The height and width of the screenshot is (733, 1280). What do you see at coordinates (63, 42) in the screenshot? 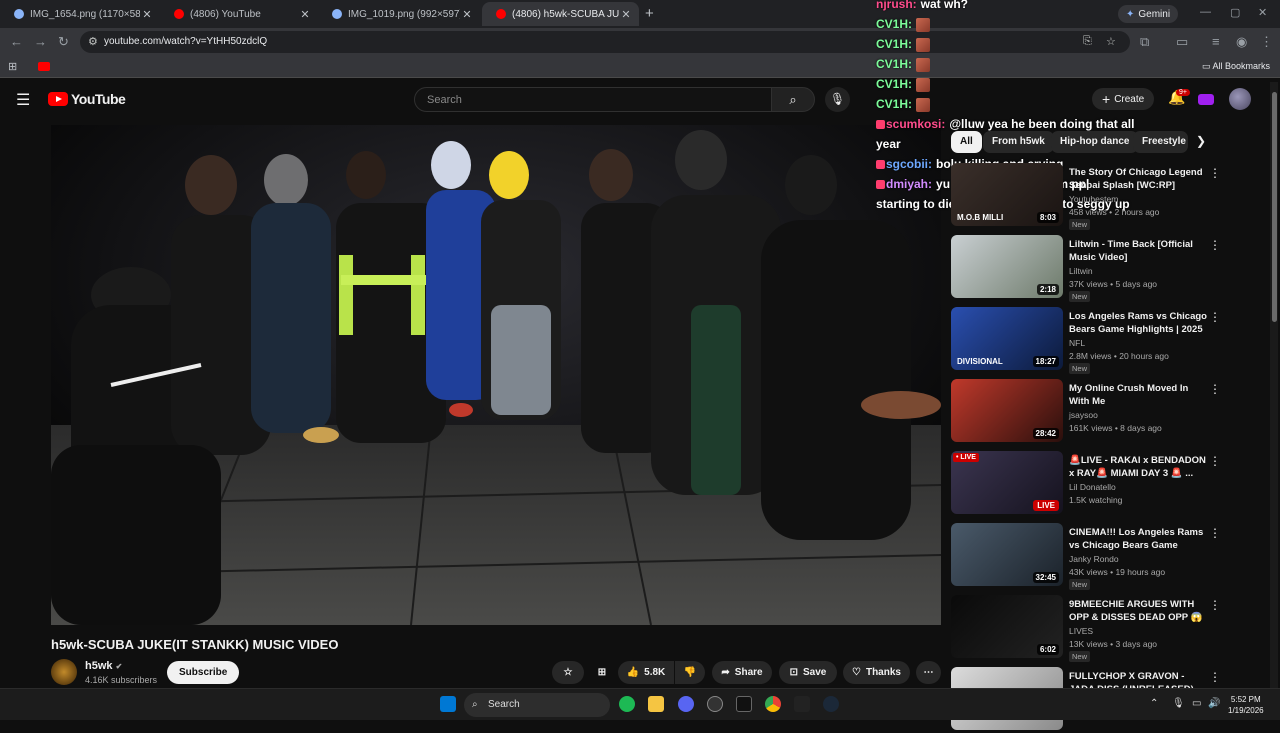
I see `reload-icon: ↻` at bounding box center [63, 42].